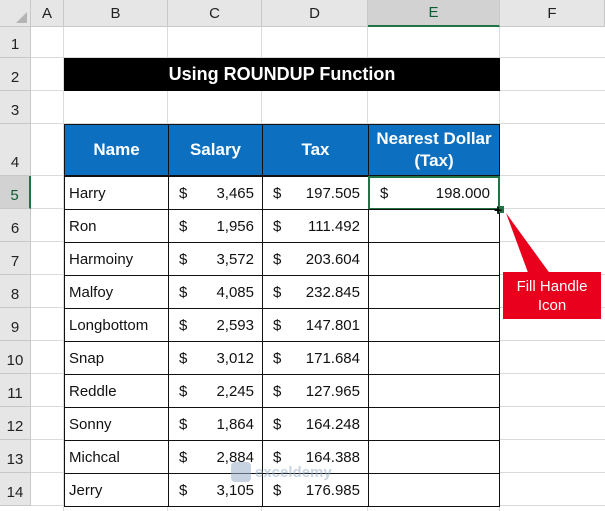 This screenshot has width=605, height=511. I want to click on cell-tax: $147.801, so click(315, 325).